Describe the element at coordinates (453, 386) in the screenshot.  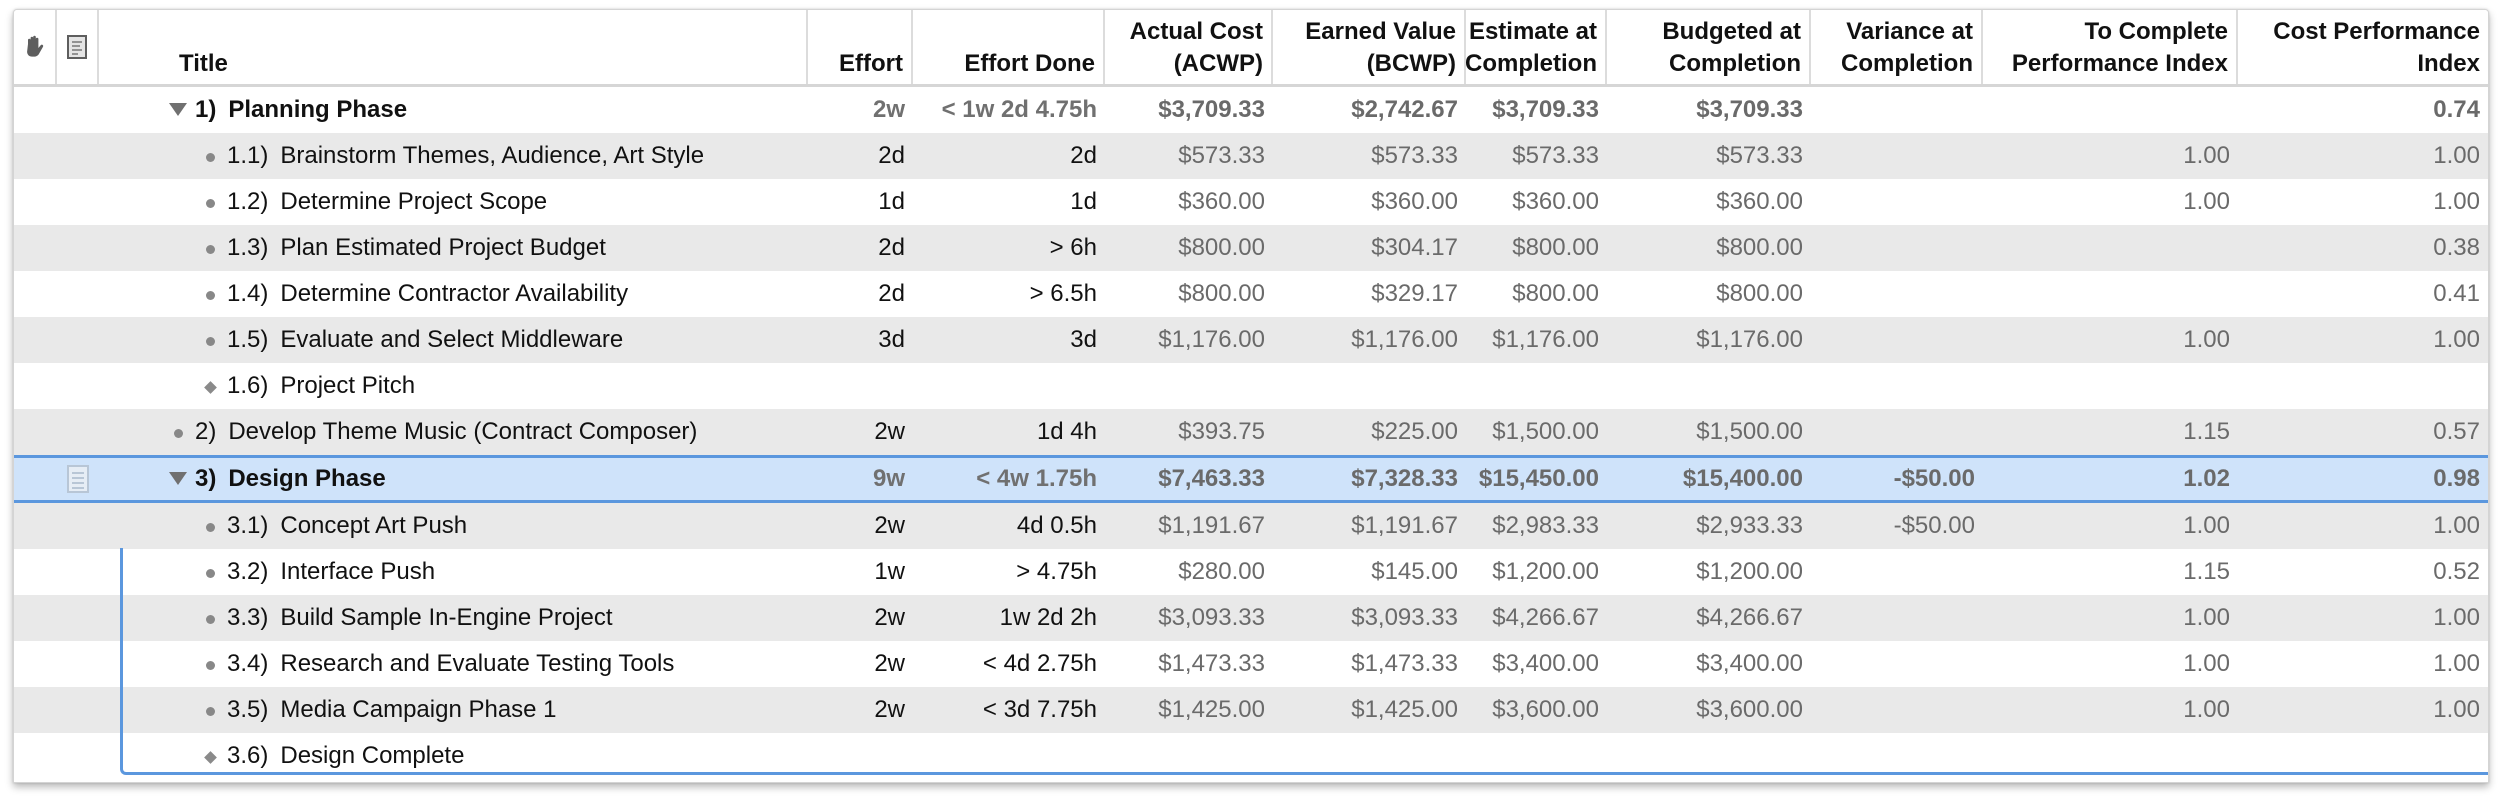
I see `title-cell: 1.6) Project Pitch` at that location.